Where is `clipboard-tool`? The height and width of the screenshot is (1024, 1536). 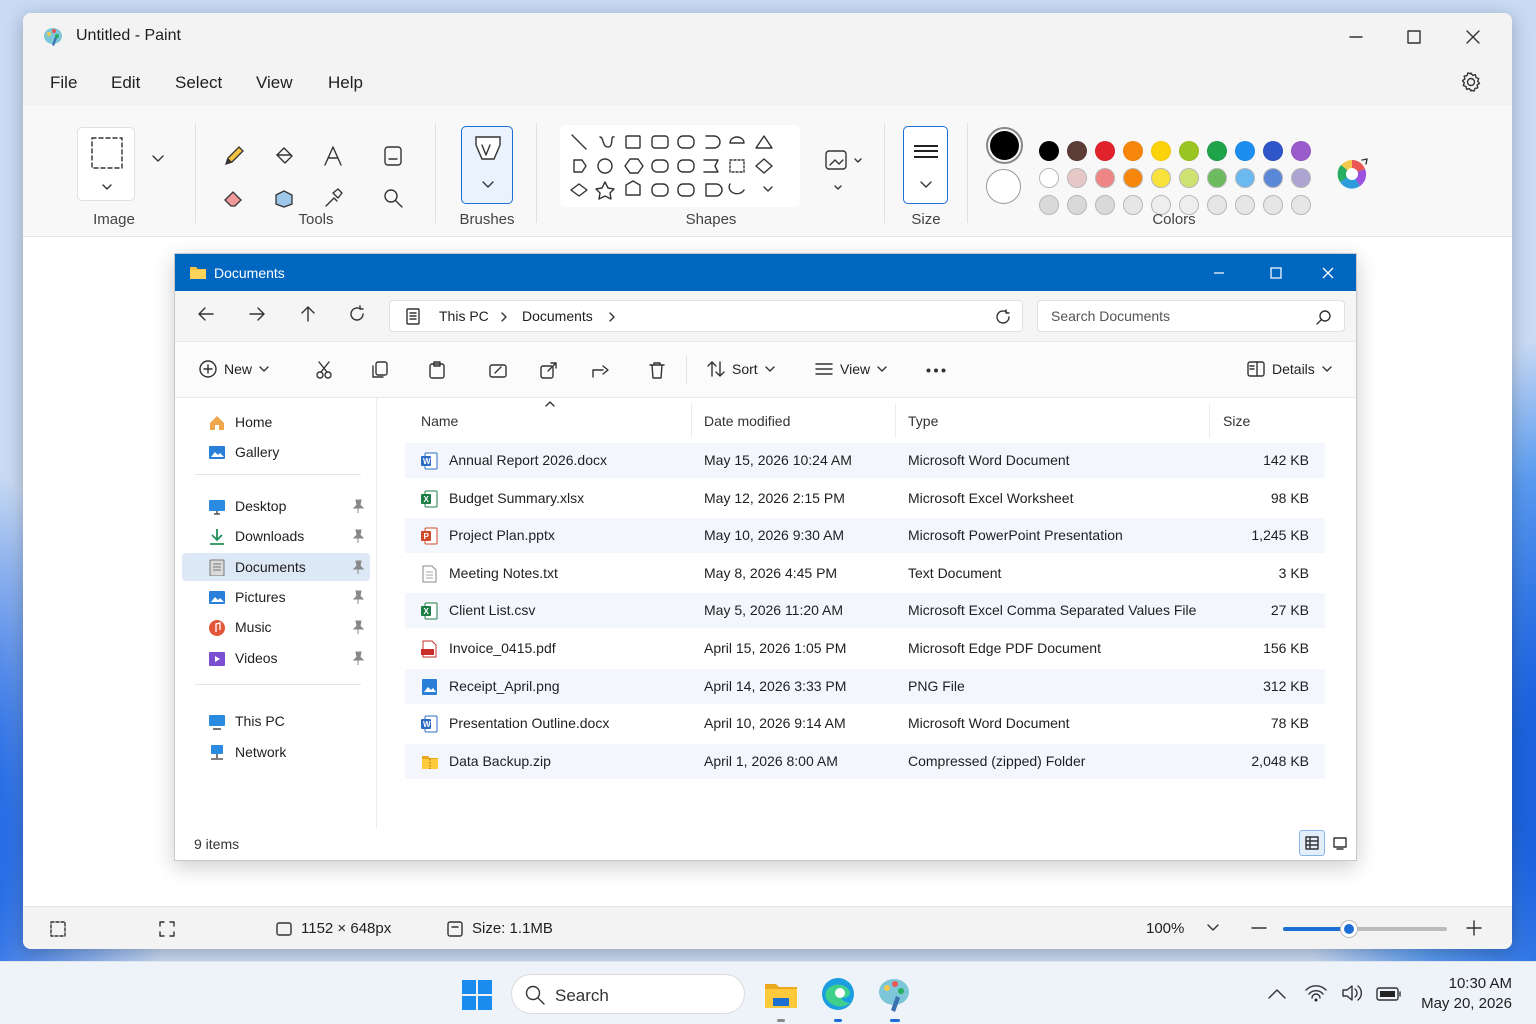 clipboard-tool is located at coordinates (393, 156).